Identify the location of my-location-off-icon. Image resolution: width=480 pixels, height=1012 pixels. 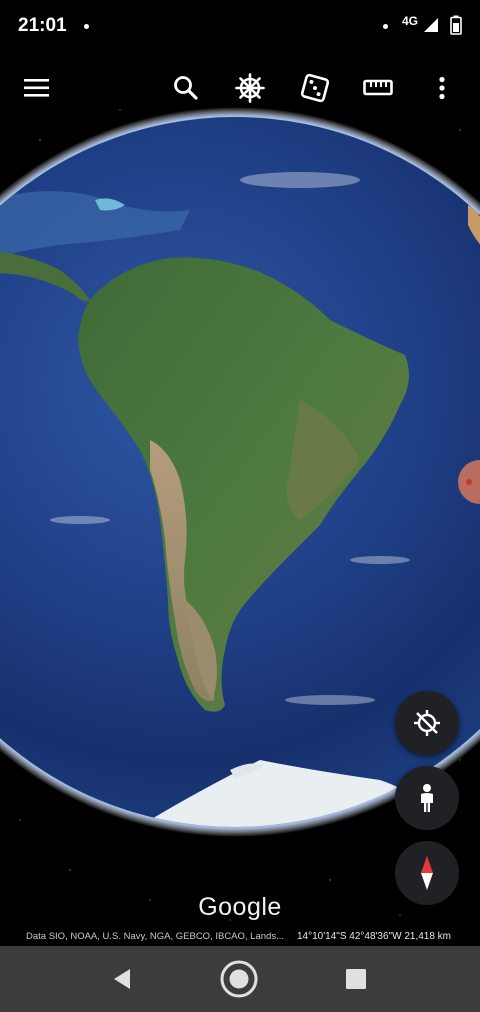
(427, 723).